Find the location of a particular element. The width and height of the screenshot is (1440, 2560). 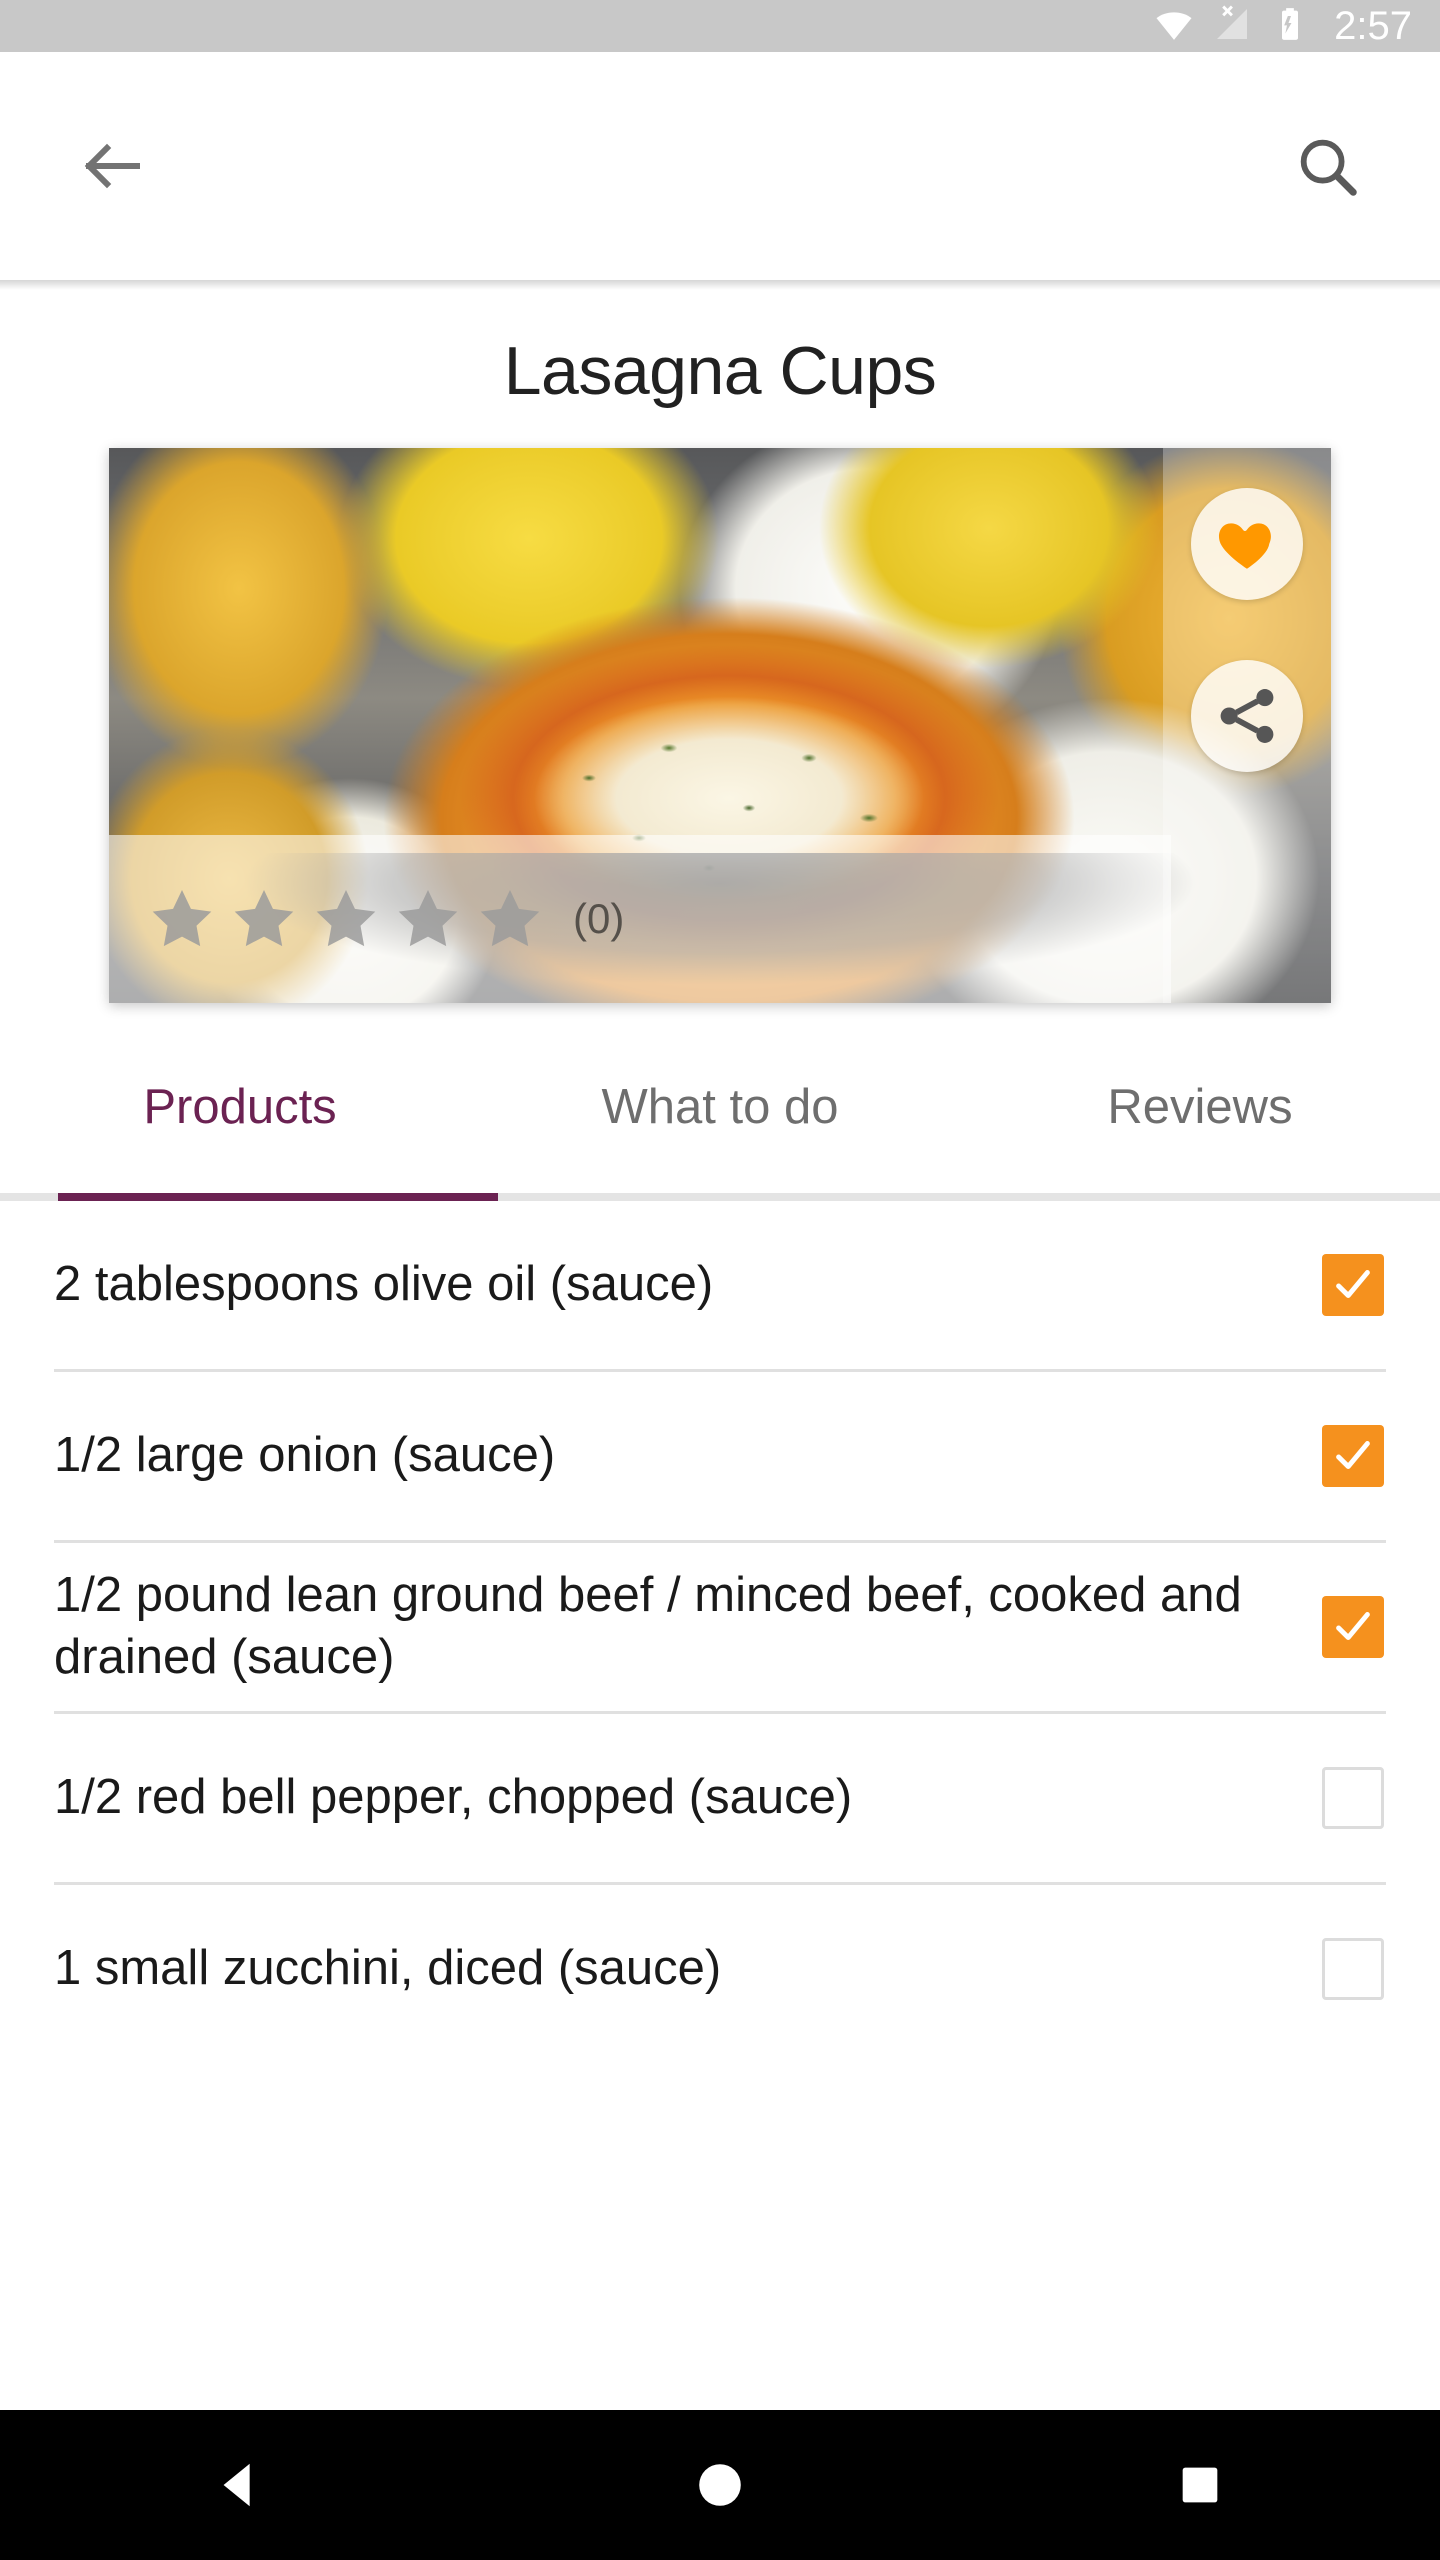

tab-what-to-do: What to do is located at coordinates (720, 1093).